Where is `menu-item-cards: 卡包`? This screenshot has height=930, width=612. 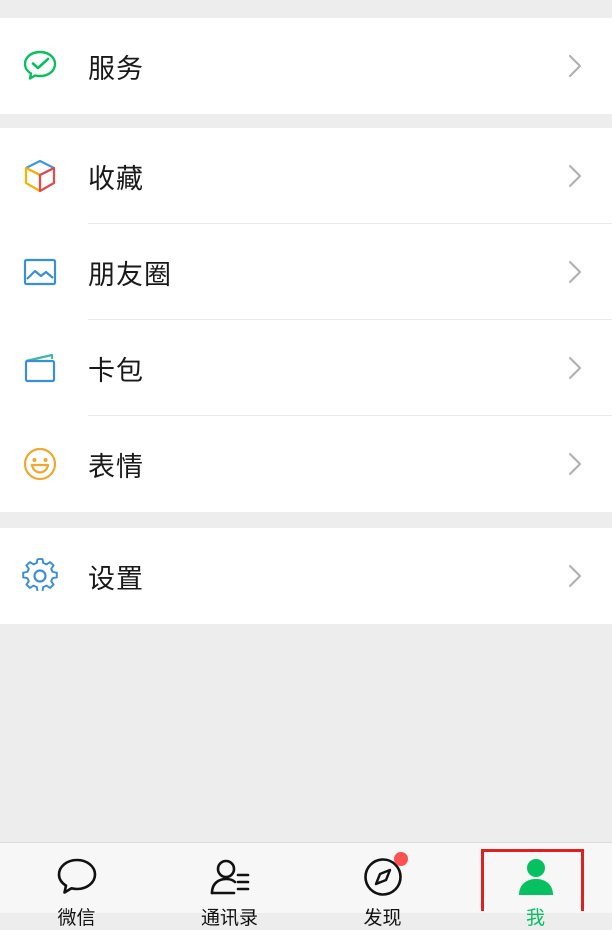 menu-item-cards: 卡包 is located at coordinates (306, 368).